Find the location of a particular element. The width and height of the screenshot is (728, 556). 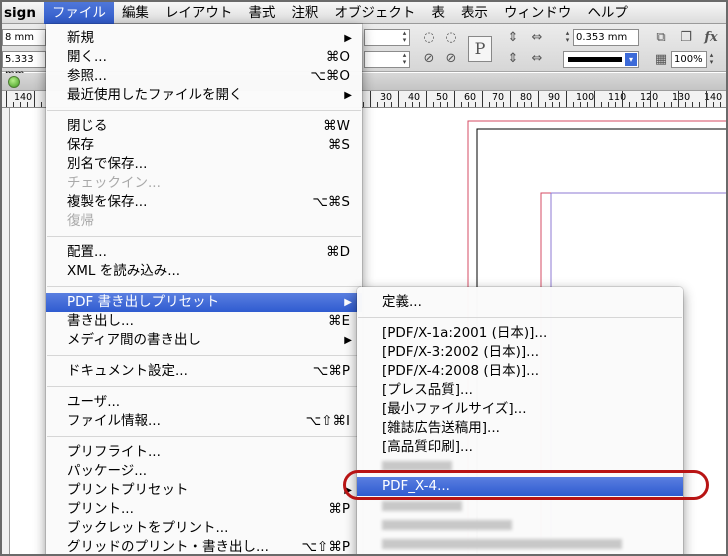

menu-item-open: 開く... ⌘O is located at coordinates (204, 57).